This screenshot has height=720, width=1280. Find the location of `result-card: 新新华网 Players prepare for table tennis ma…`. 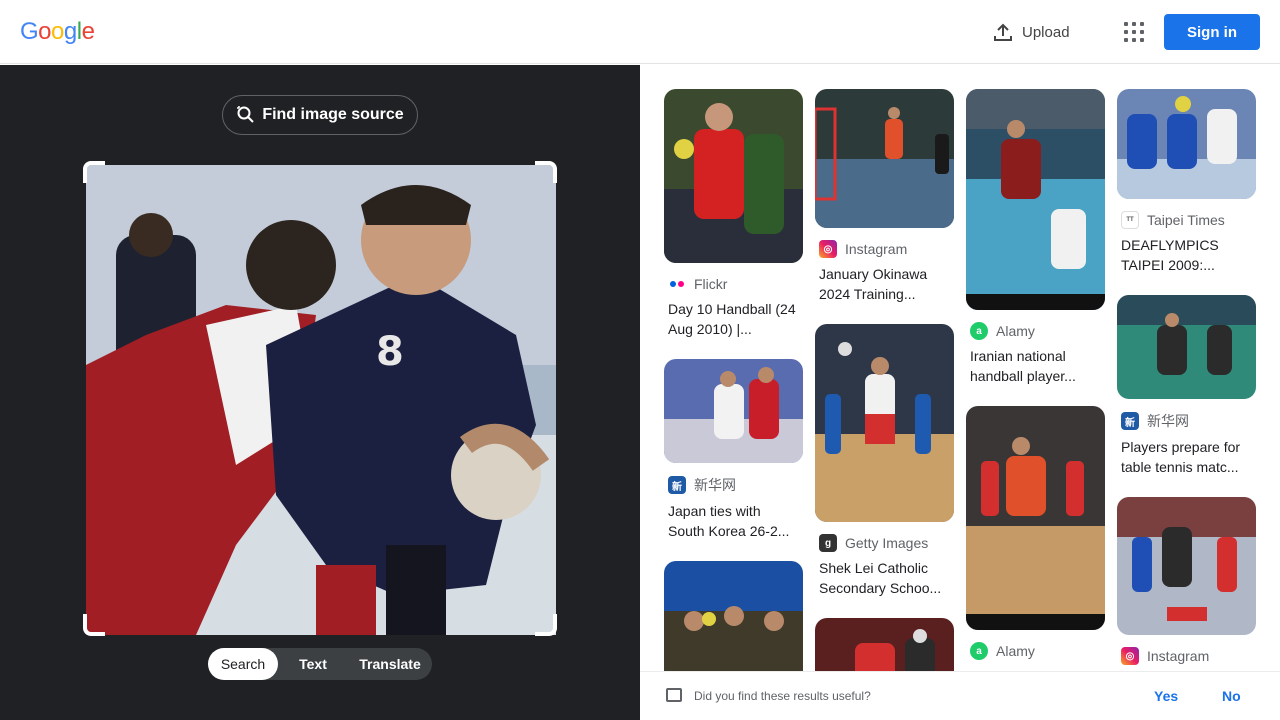

result-card: 新新华网 Players prepare for table tennis ma… is located at coordinates (1186, 386).